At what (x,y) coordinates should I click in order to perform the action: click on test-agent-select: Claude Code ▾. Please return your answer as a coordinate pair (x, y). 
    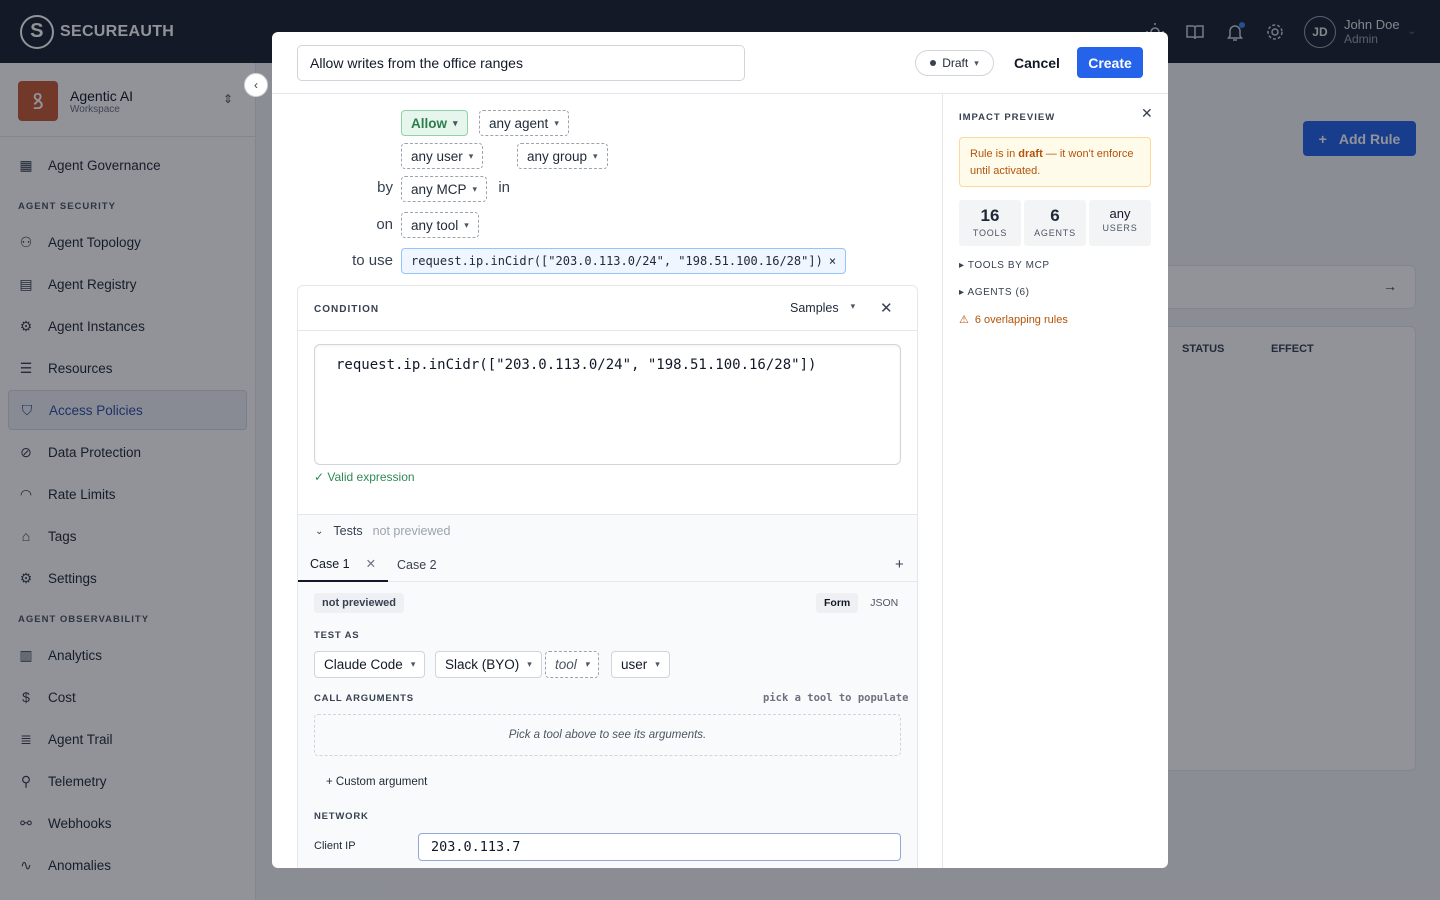
    Looking at the image, I should click on (370, 664).